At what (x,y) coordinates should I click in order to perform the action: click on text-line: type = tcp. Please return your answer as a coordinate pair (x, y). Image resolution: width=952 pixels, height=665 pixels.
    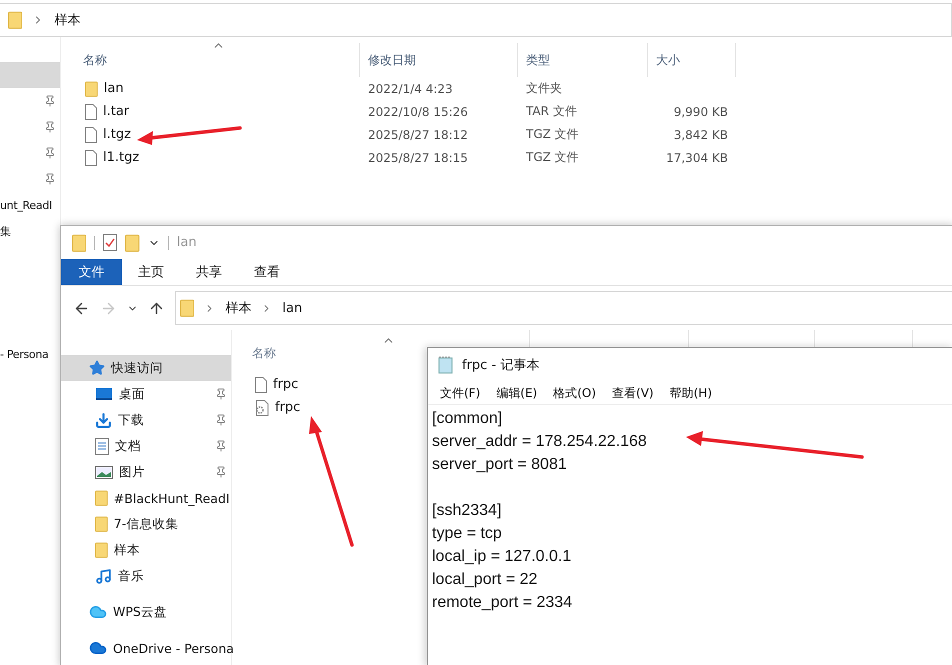
    Looking at the image, I should click on (467, 534).